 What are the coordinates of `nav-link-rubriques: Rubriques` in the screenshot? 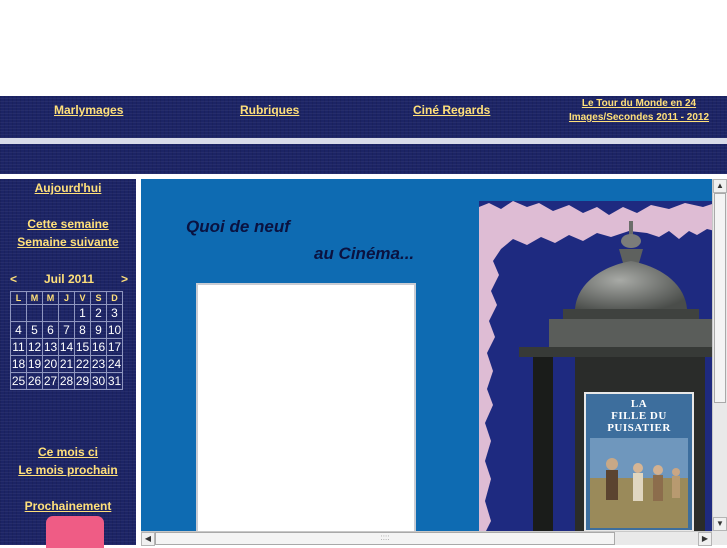 It's located at (269, 110).